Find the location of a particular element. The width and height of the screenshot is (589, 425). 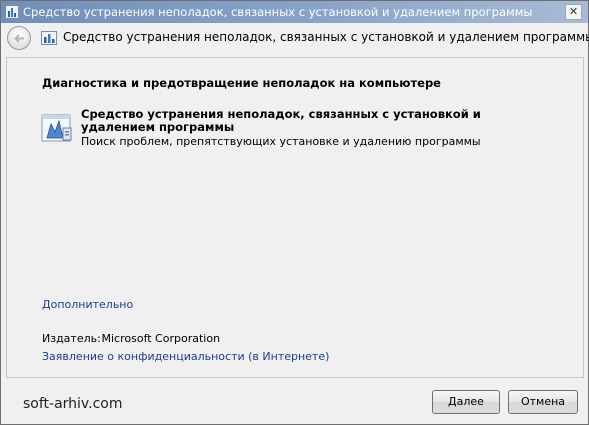

next-button: Далее is located at coordinates (466, 402).